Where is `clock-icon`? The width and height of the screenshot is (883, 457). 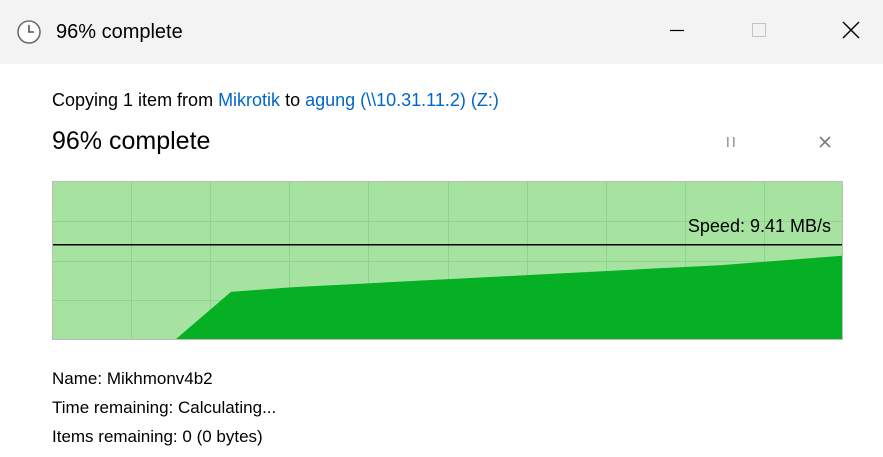
clock-icon is located at coordinates (29, 32).